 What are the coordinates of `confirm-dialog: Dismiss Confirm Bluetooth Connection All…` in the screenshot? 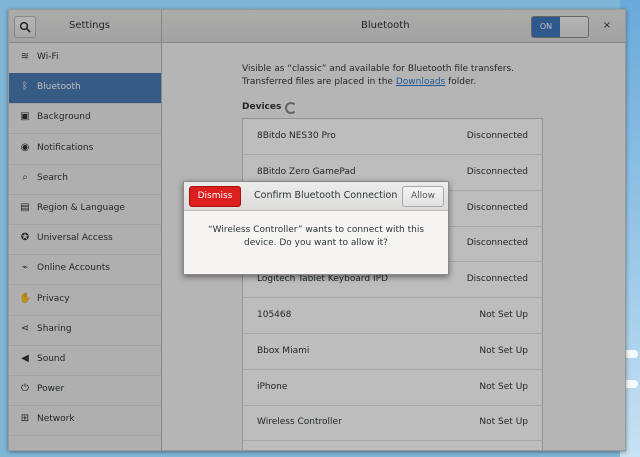 It's located at (316, 228).